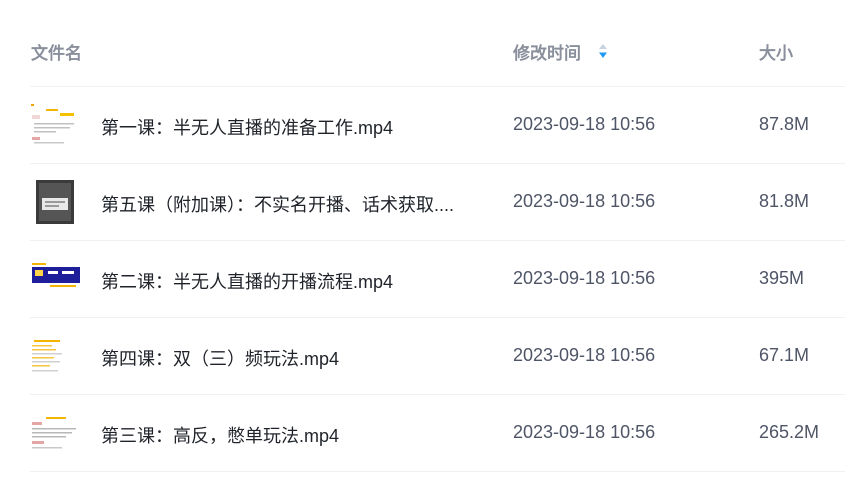 The width and height of the screenshot is (845, 498). I want to click on file-name: 第一课：半无人直播的准备工作.mp4, so click(247, 127).